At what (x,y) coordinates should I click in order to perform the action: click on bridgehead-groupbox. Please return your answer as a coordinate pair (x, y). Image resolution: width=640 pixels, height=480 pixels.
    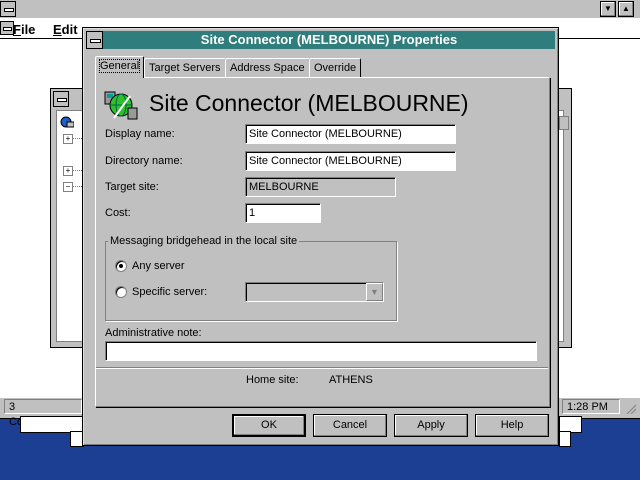
    Looking at the image, I should click on (251, 281).